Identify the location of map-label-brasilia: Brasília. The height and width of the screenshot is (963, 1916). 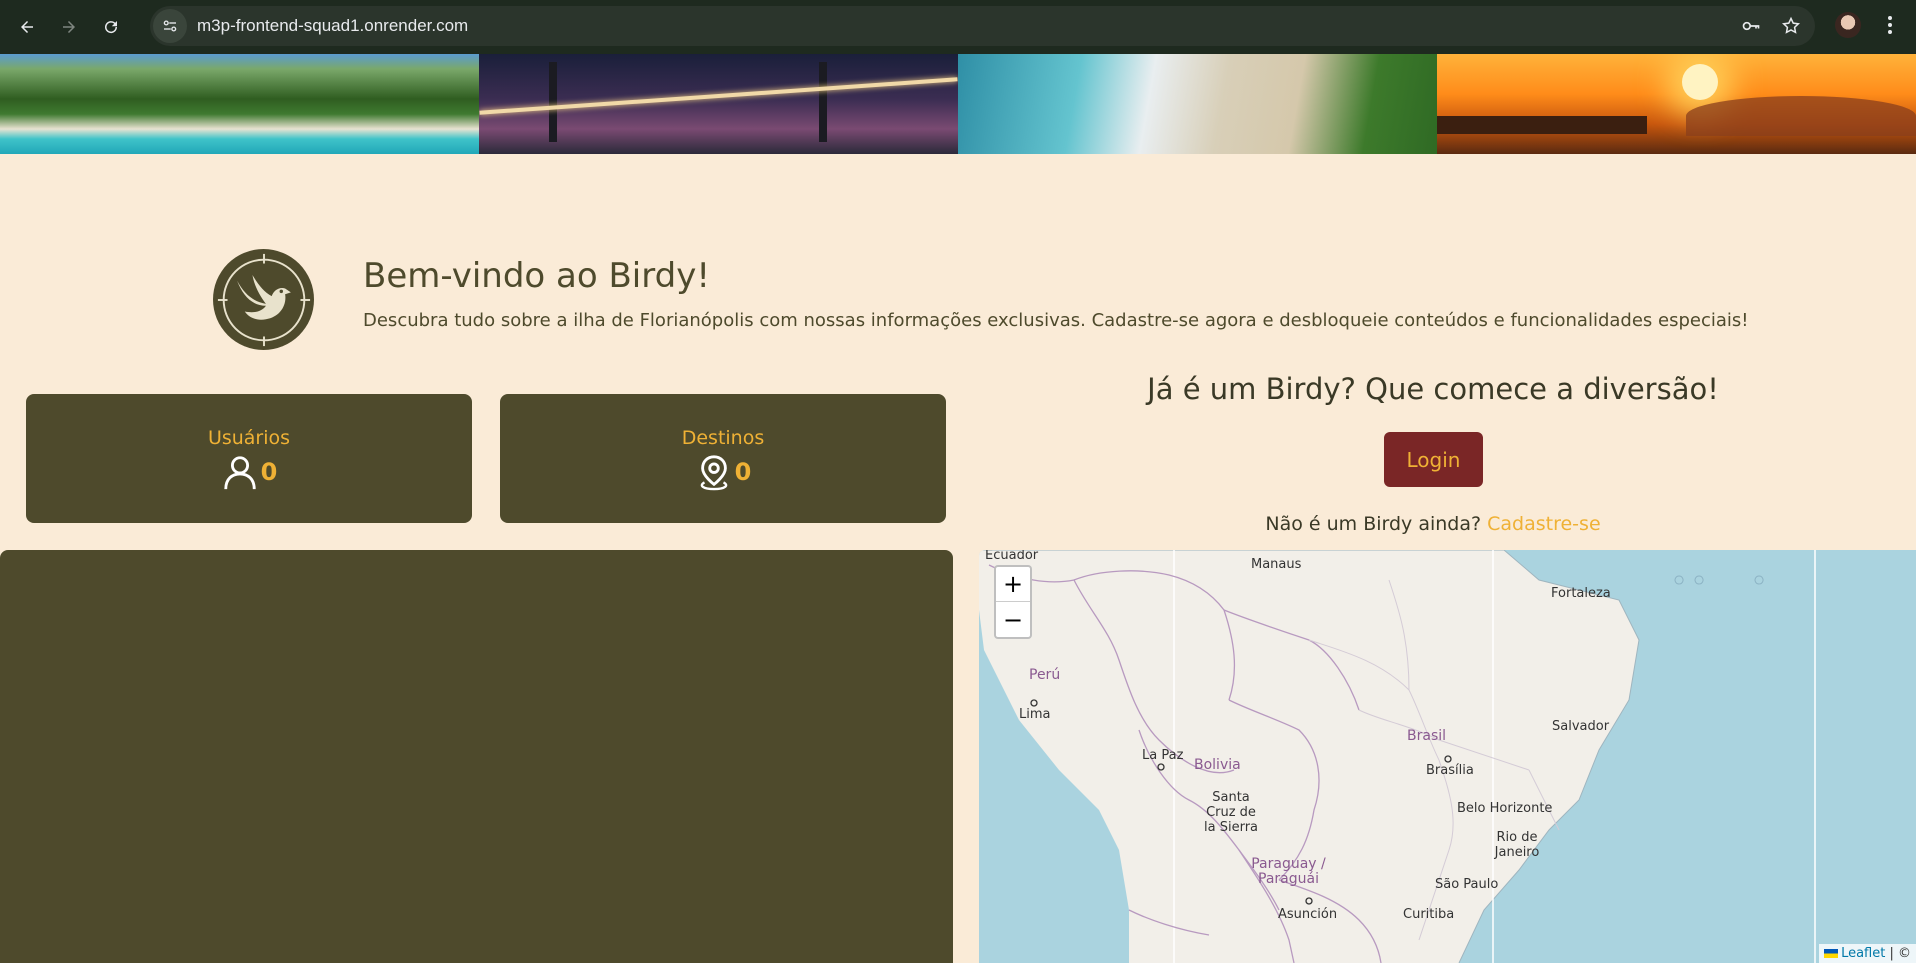
(1450, 770).